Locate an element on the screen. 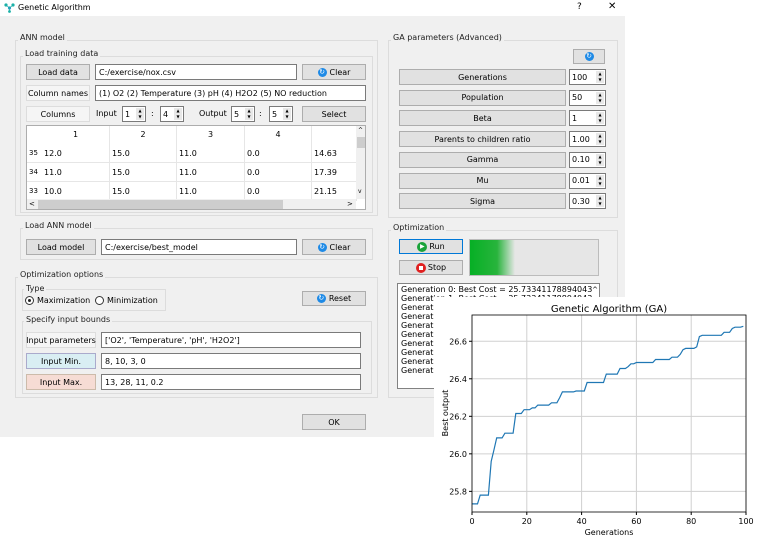  table-cell: 17.39 is located at coordinates (334, 172).